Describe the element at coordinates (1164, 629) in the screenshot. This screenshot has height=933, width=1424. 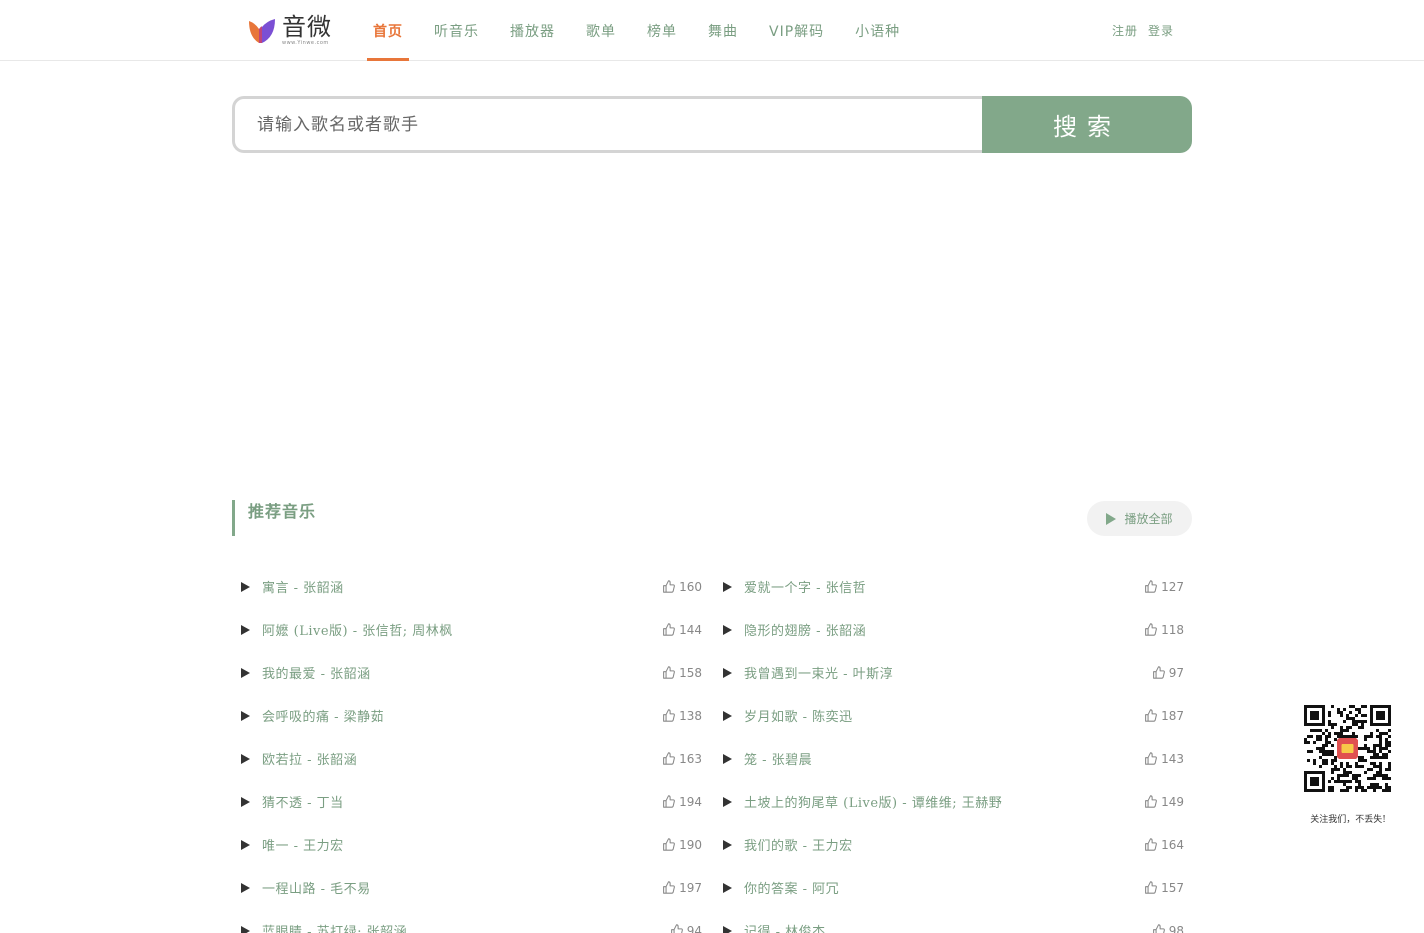
I see `like-count: 118` at that location.